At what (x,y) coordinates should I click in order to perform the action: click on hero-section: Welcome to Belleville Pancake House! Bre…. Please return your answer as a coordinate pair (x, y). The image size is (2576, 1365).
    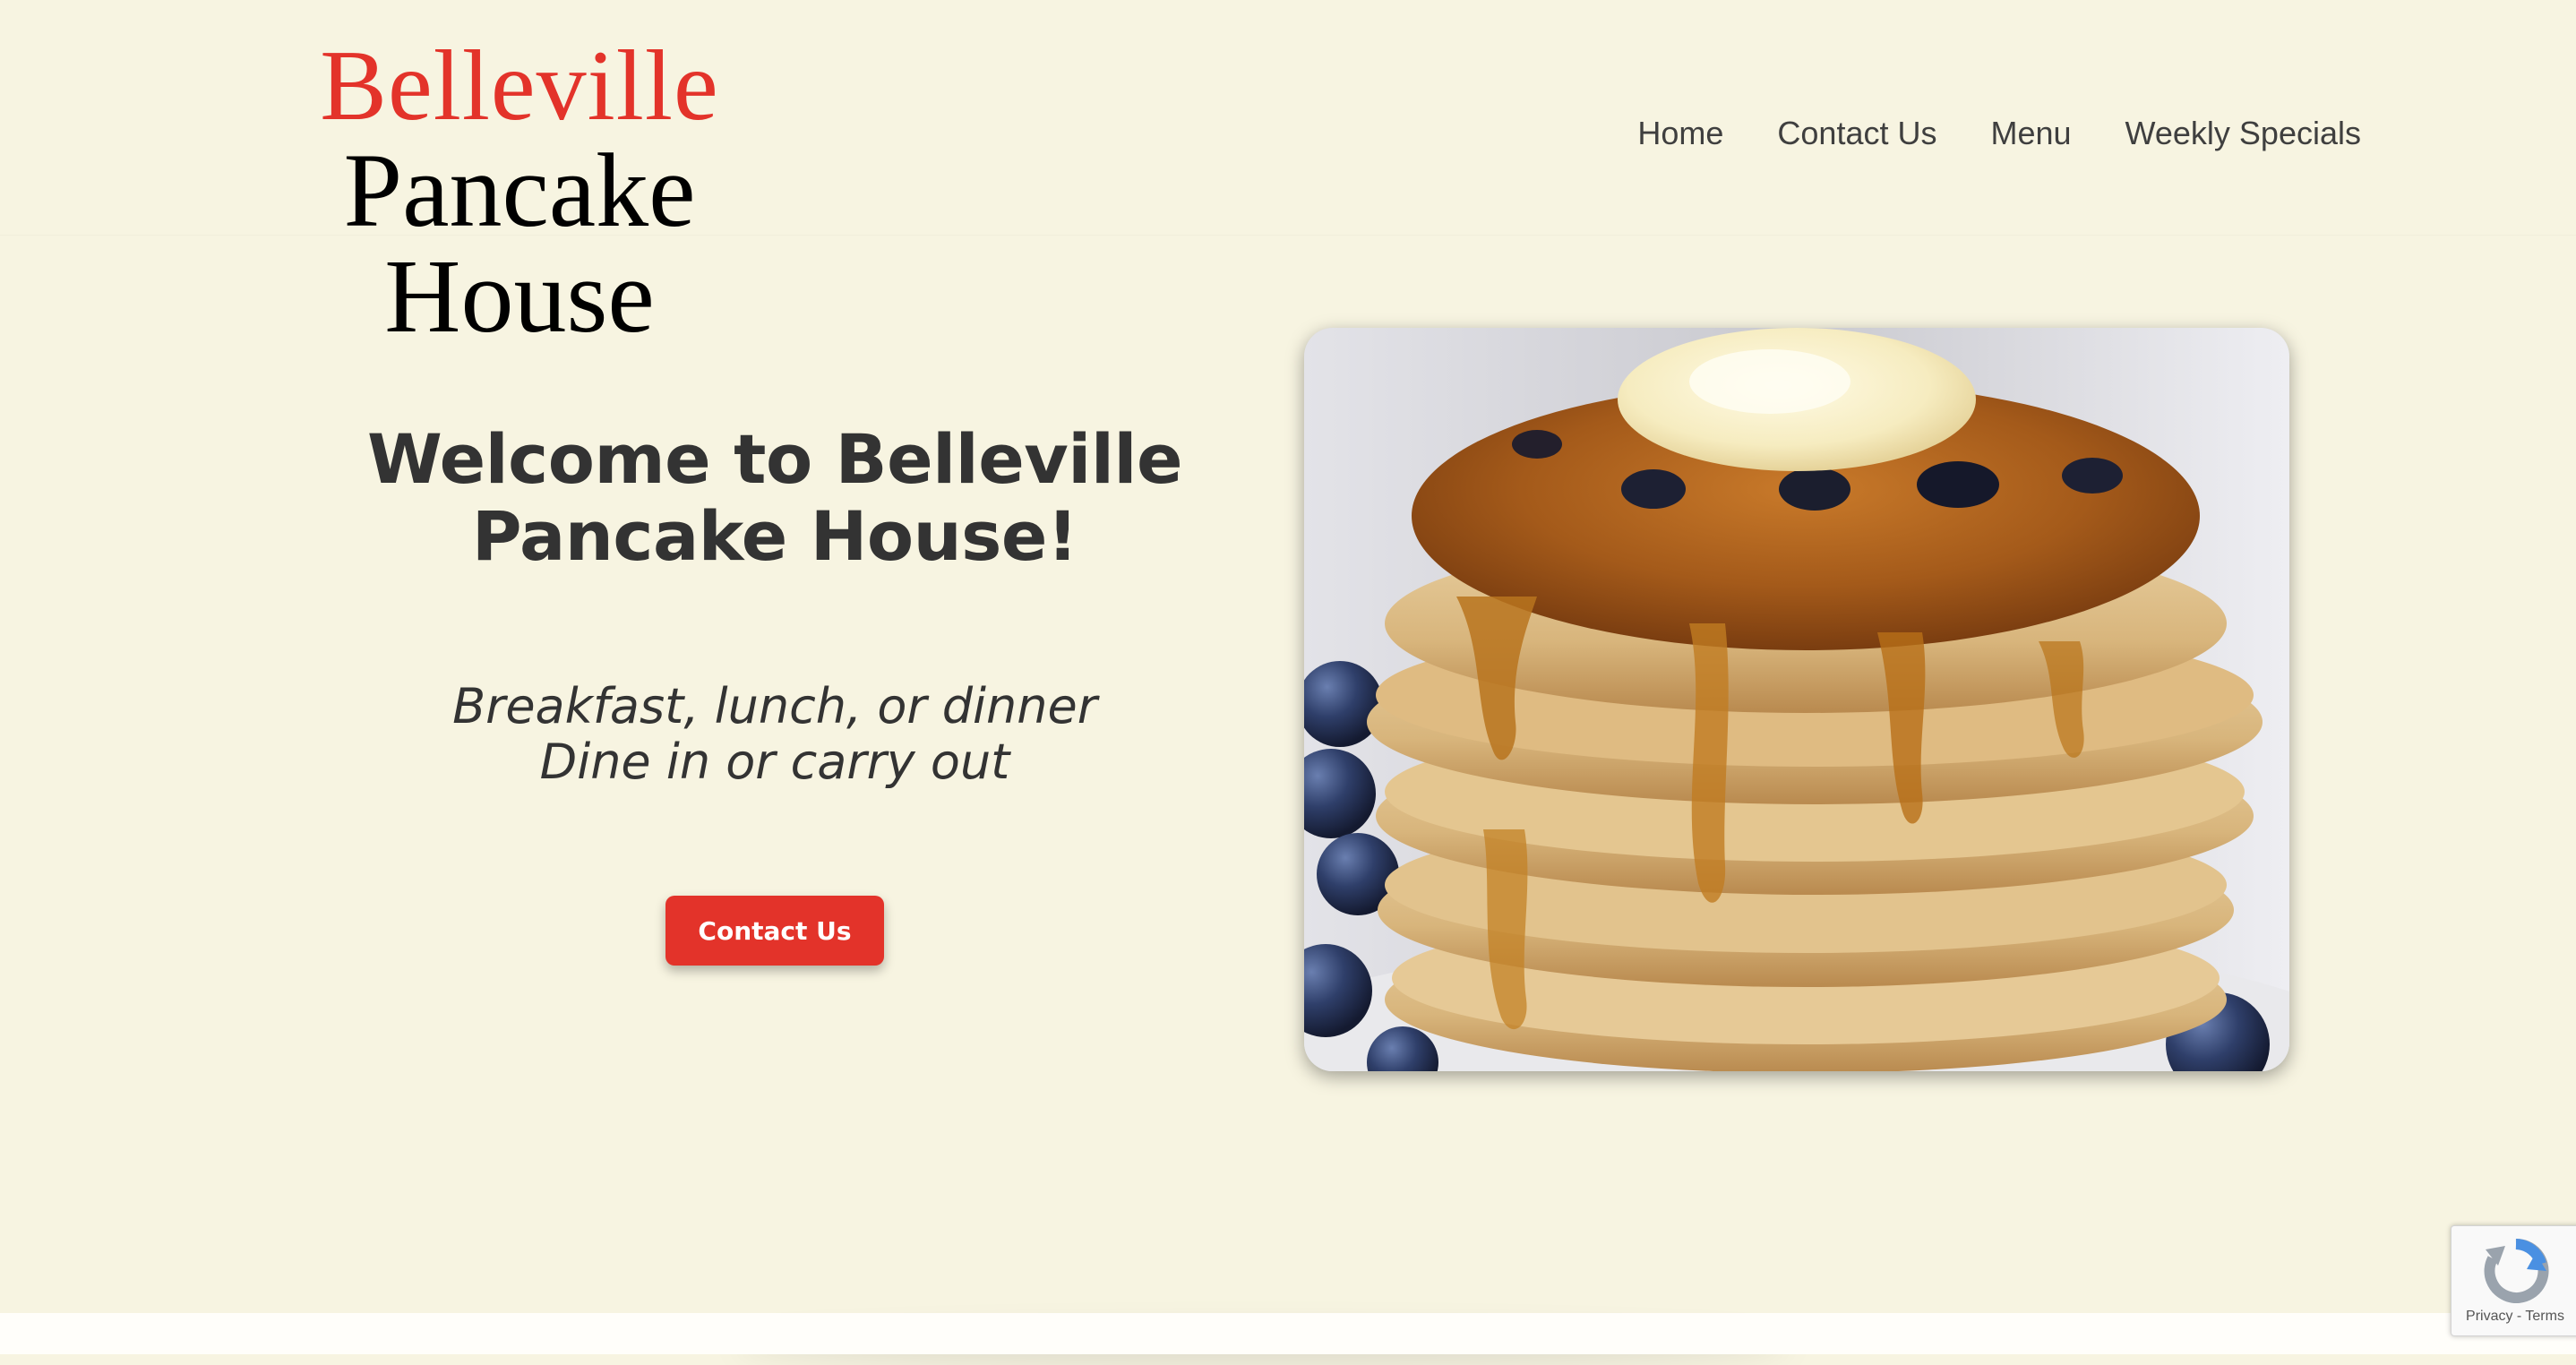
    Looking at the image, I should click on (774, 693).